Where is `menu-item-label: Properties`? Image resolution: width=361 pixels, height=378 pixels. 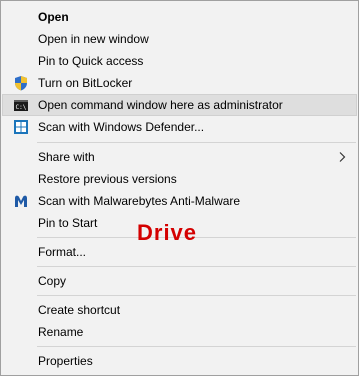
menu-item-label: Properties is located at coordinates (65, 361).